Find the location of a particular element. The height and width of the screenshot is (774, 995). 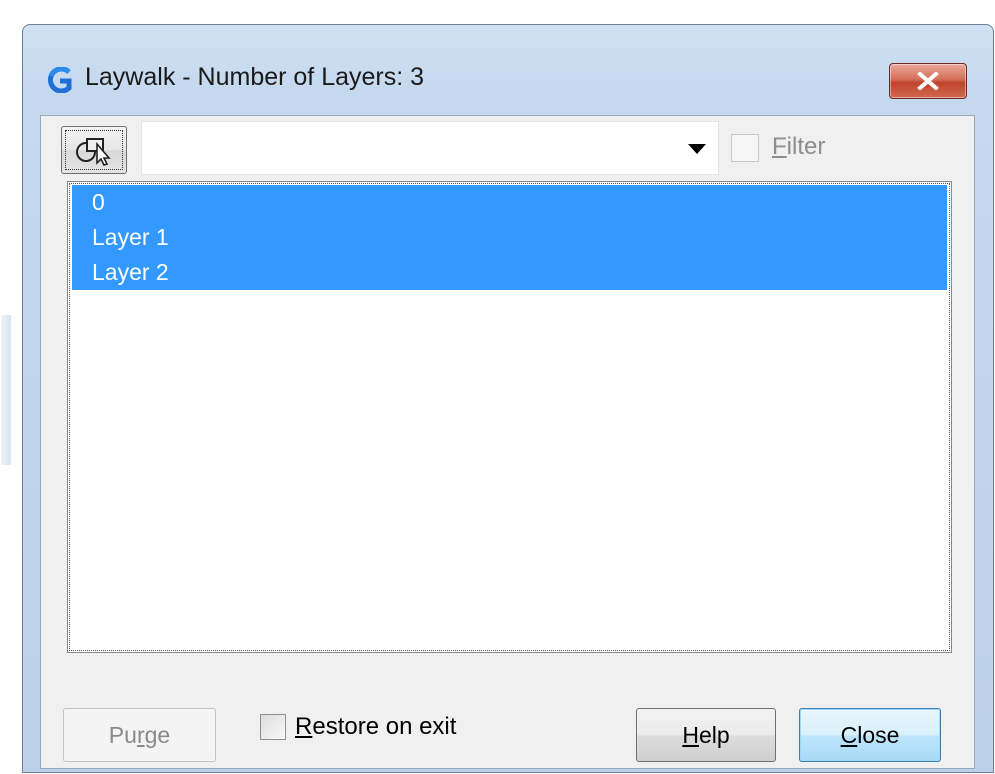

title-bar: Laywalk - Number of Layers: 3 is located at coordinates (508, 70).